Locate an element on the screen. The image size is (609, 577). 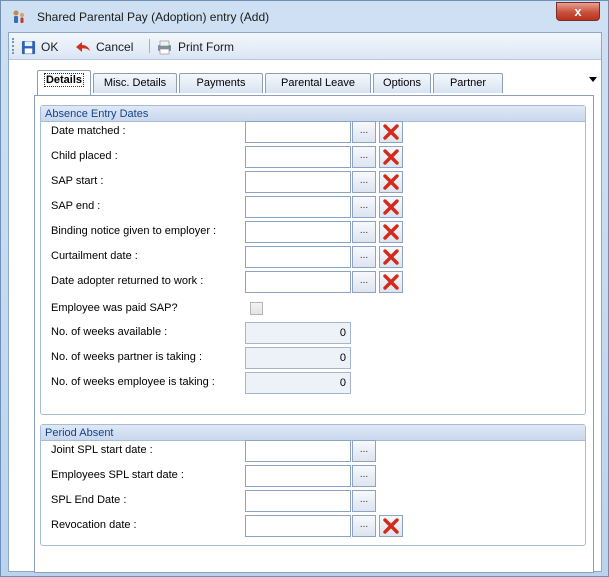
toolbar-separator is located at coordinates (149, 46).